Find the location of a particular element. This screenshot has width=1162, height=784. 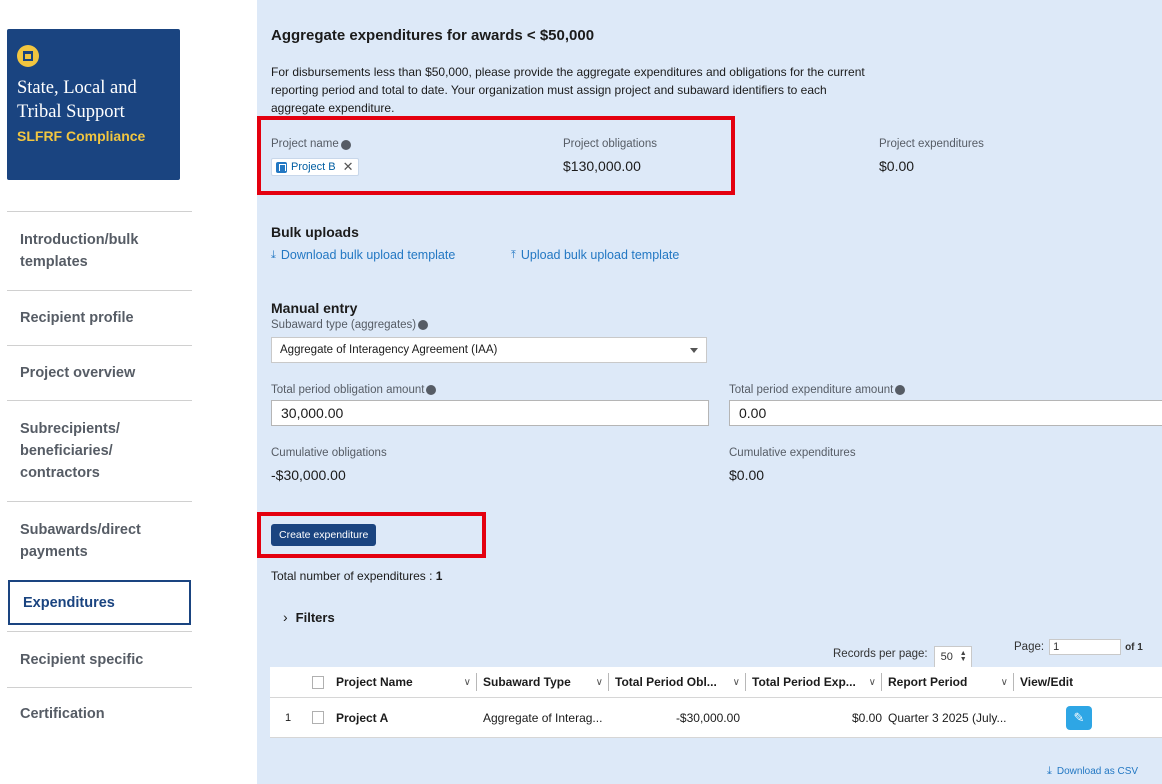

pencil-icon: ✎ is located at coordinates (1079, 717).